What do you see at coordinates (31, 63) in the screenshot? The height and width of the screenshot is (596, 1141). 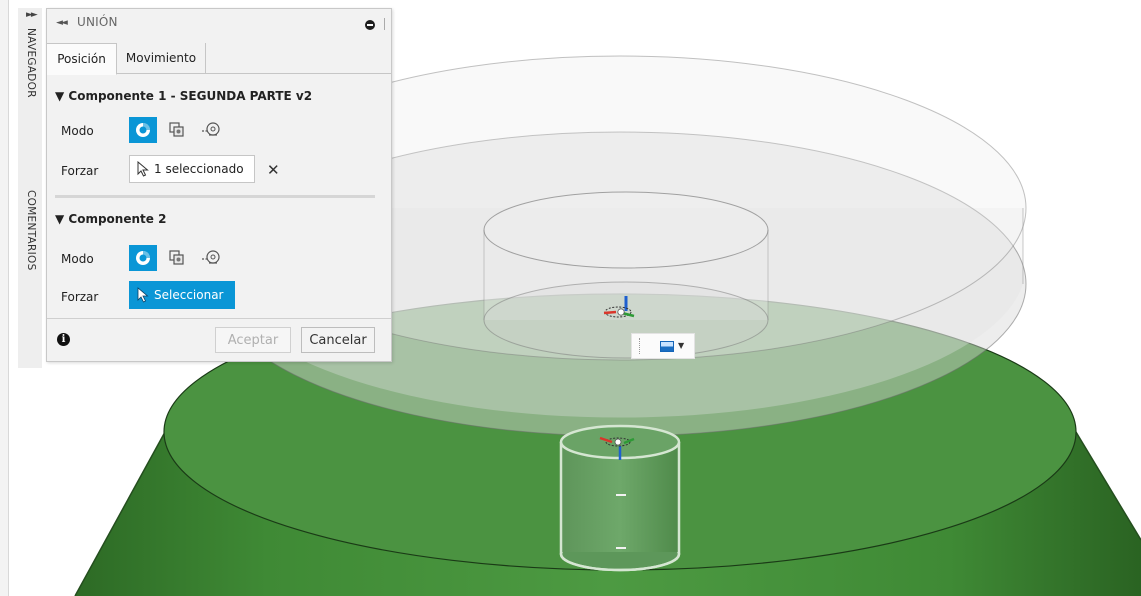 I see `navigator-tab: NAVEGADOR` at bounding box center [31, 63].